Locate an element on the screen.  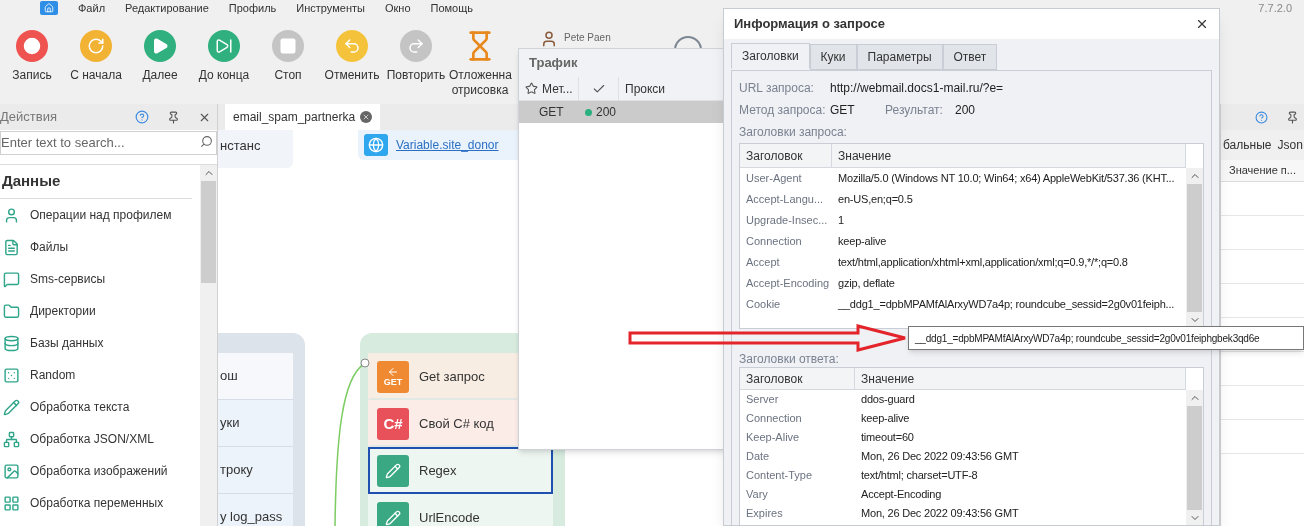
header-name: Cookie is located at coordinates (763, 305).